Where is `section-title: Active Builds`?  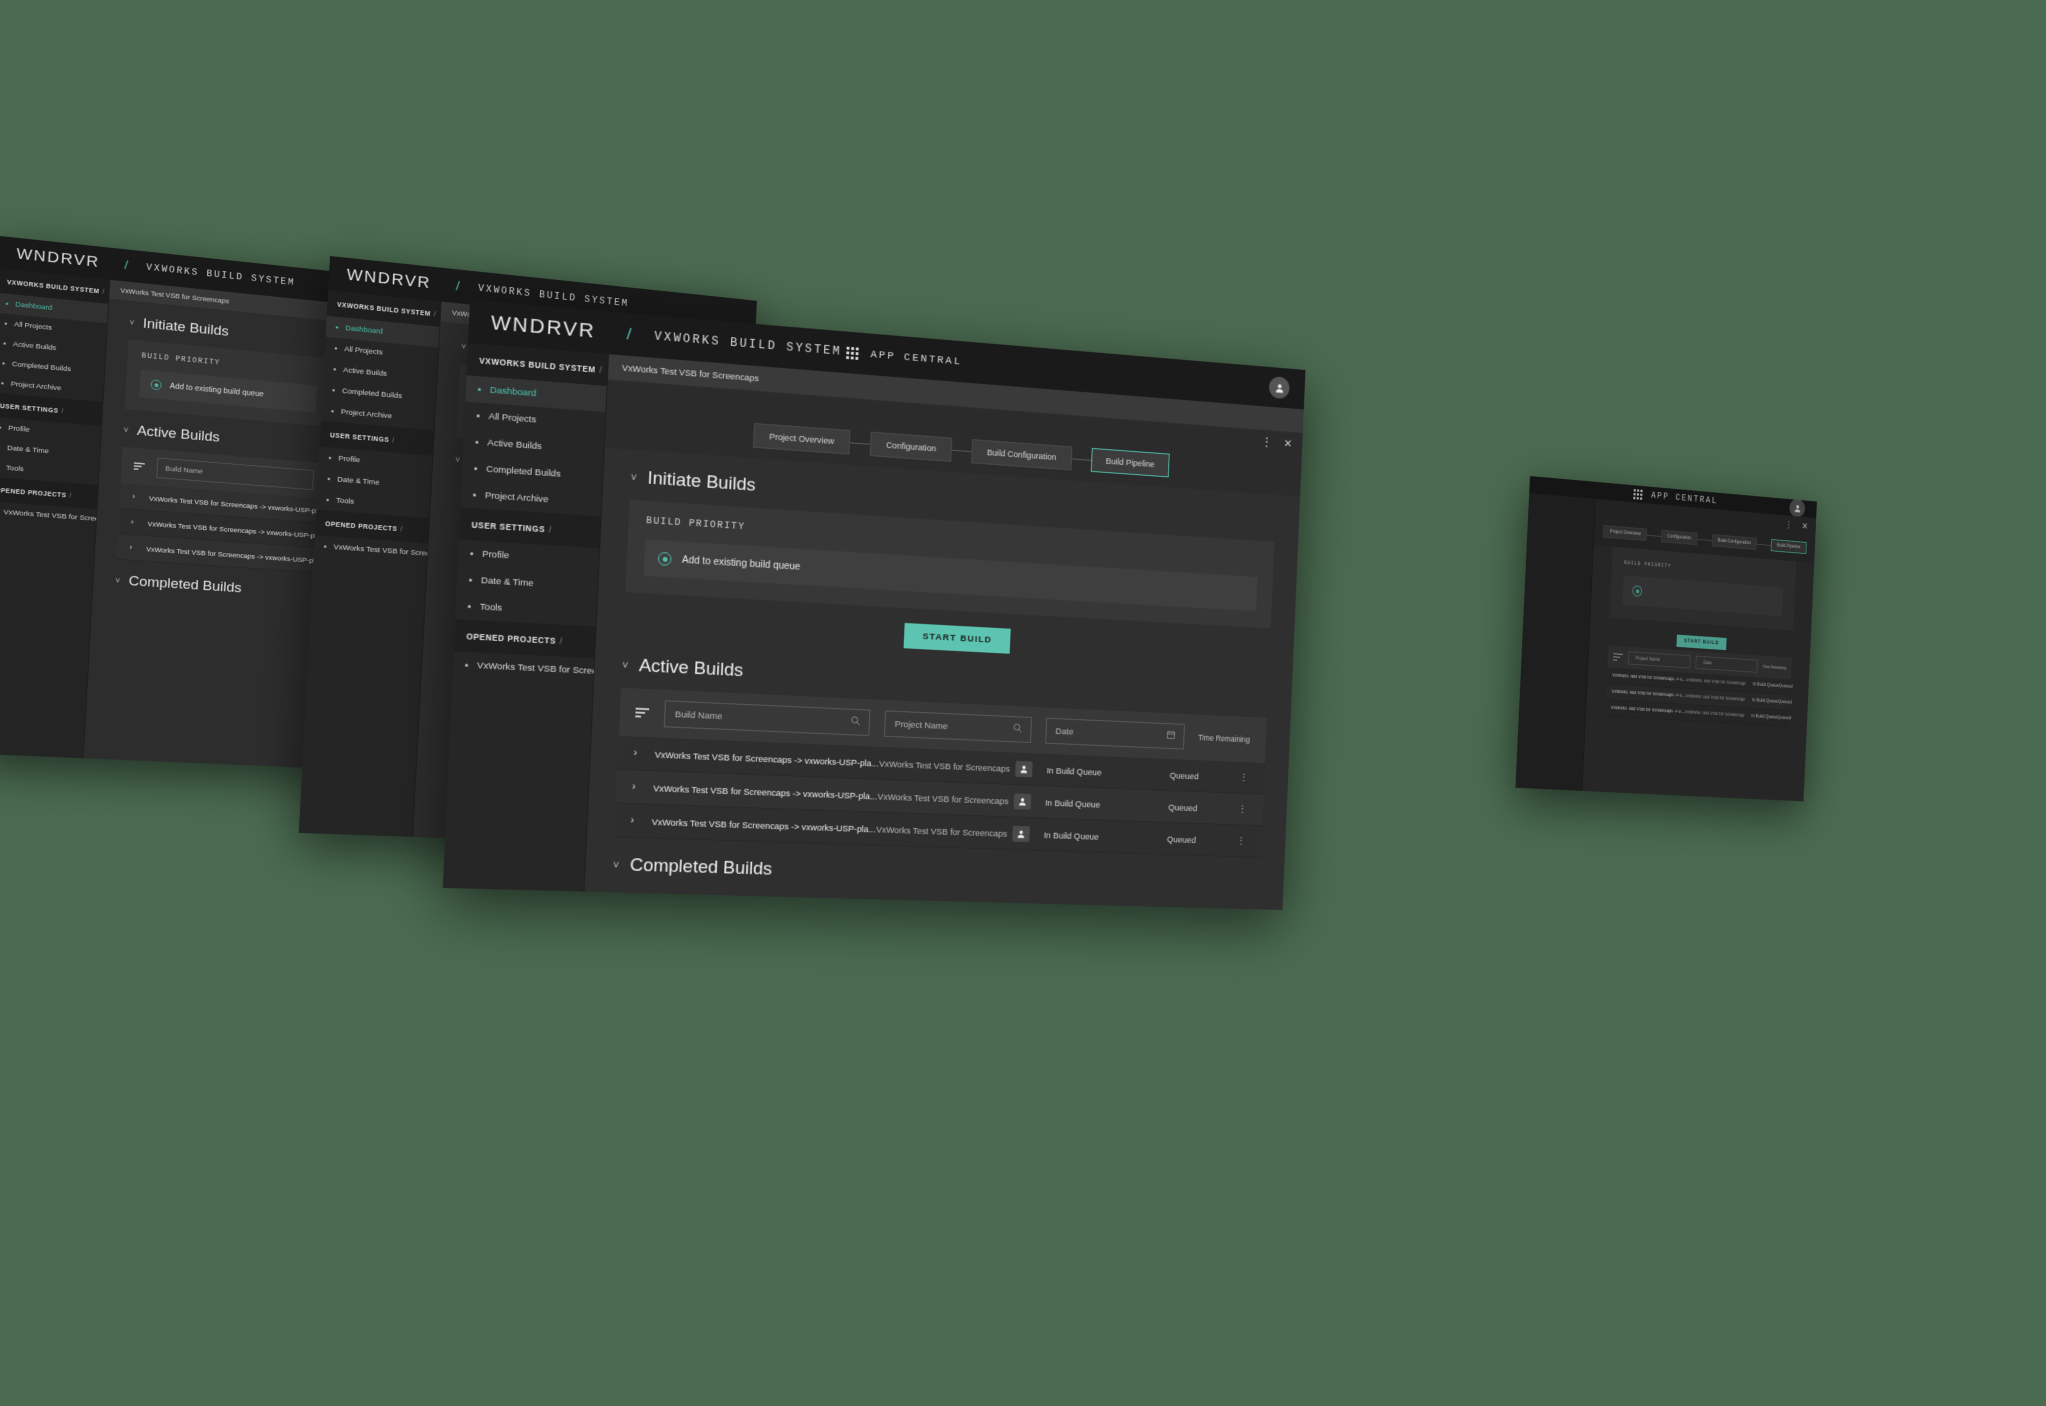 section-title: Active Builds is located at coordinates (178, 434).